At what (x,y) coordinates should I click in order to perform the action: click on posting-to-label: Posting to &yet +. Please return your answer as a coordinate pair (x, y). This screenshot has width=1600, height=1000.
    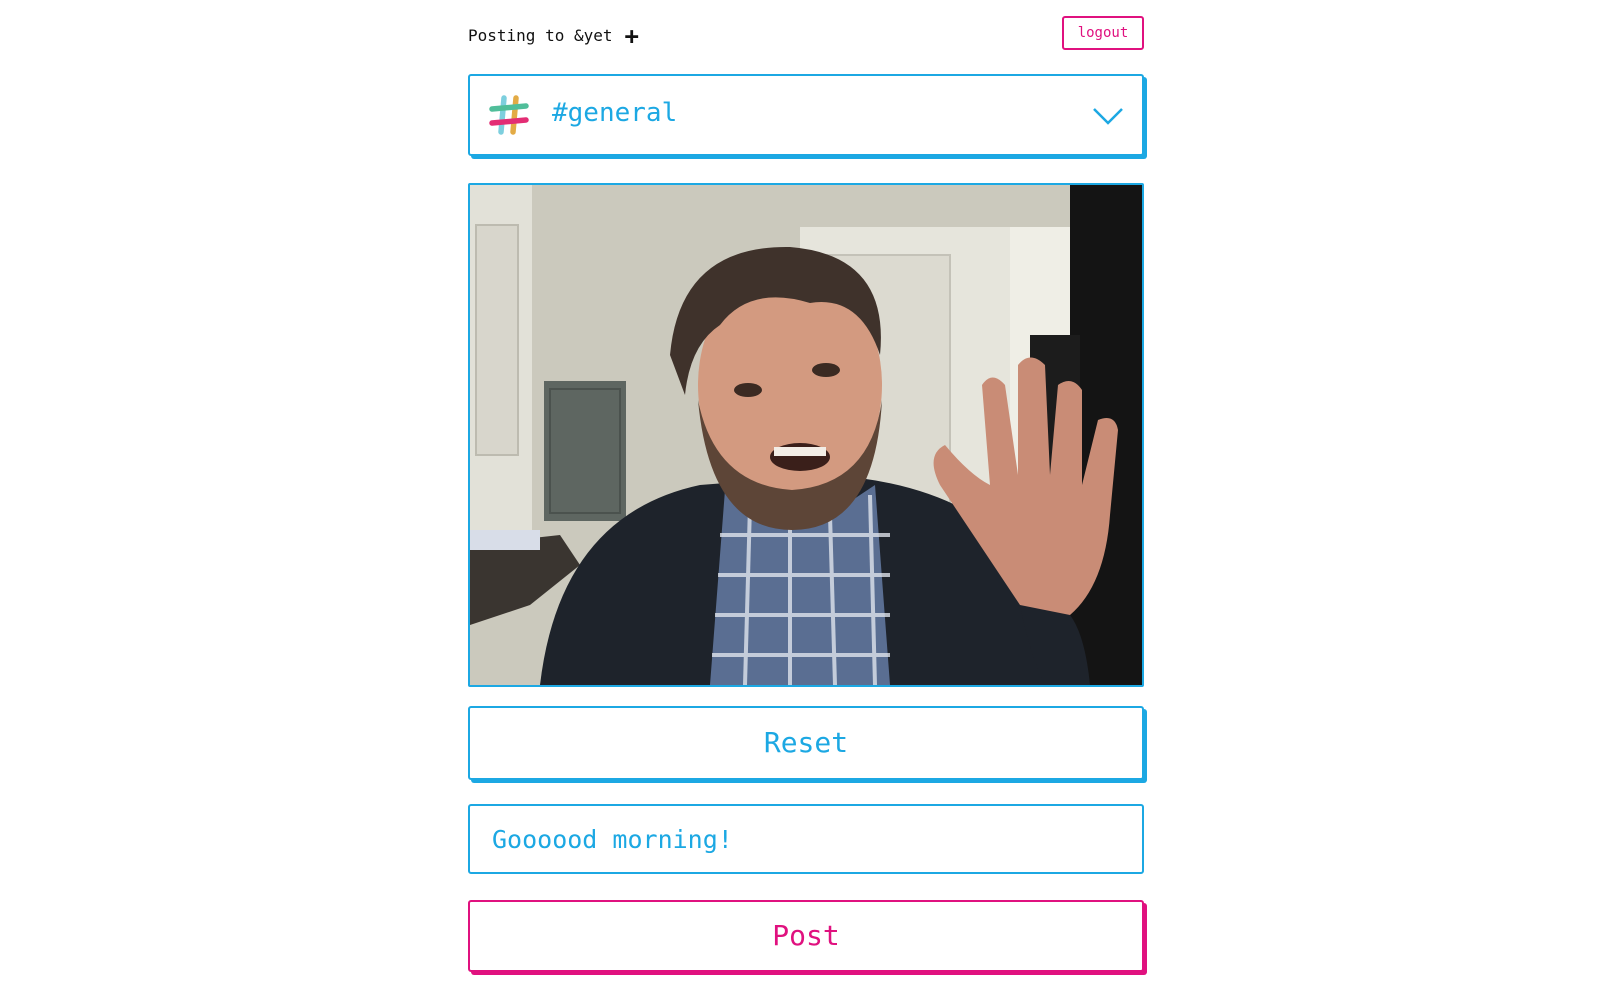
    Looking at the image, I should click on (553, 36).